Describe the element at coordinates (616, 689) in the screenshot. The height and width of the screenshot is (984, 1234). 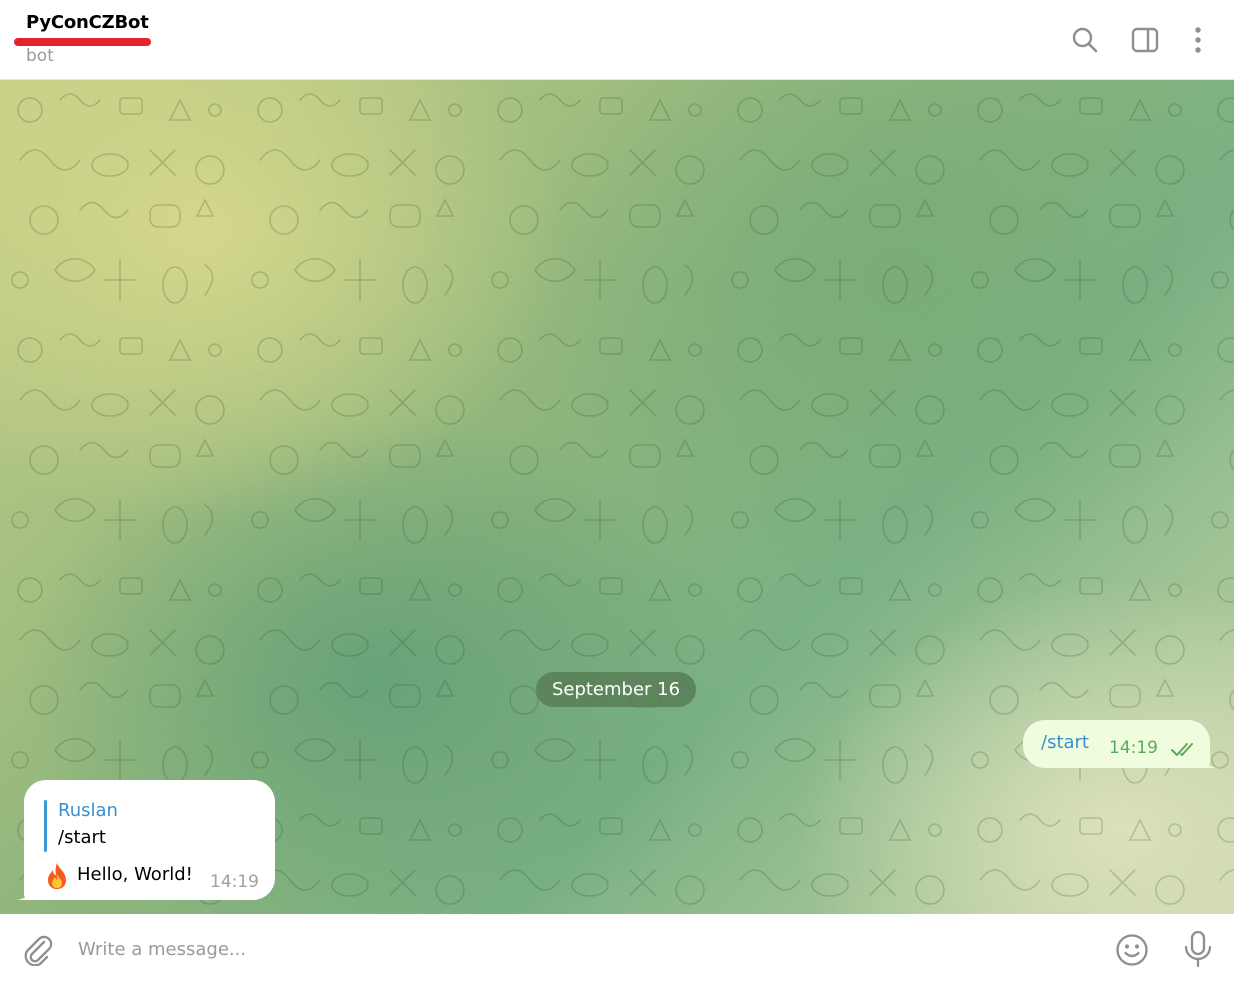
I see `date-separator: September 16` at that location.